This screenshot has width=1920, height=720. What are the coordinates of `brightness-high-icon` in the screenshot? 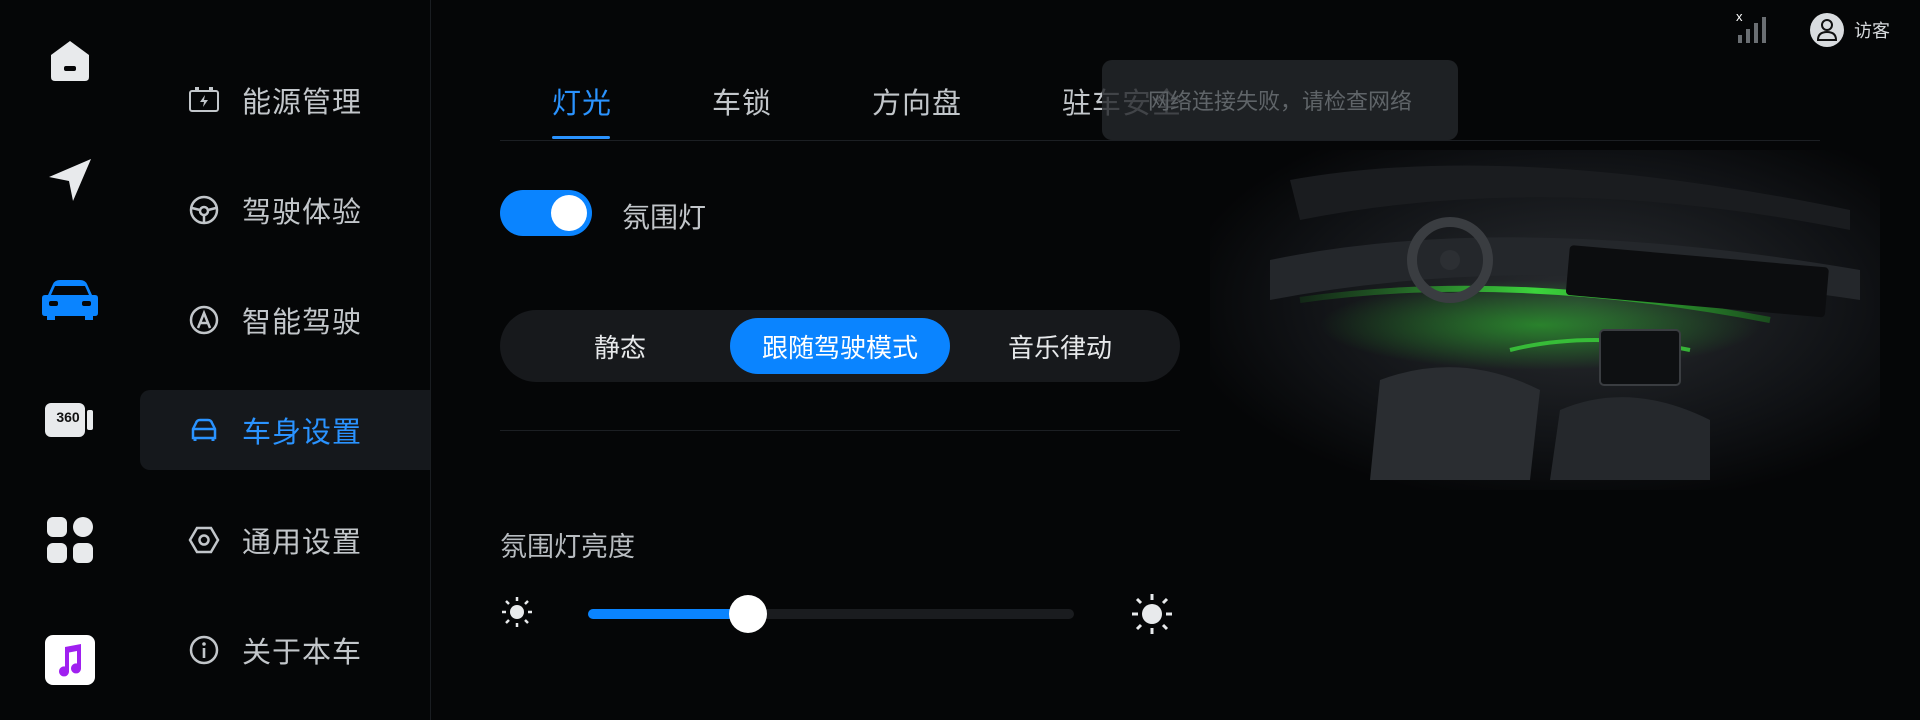 It's located at (1152, 614).